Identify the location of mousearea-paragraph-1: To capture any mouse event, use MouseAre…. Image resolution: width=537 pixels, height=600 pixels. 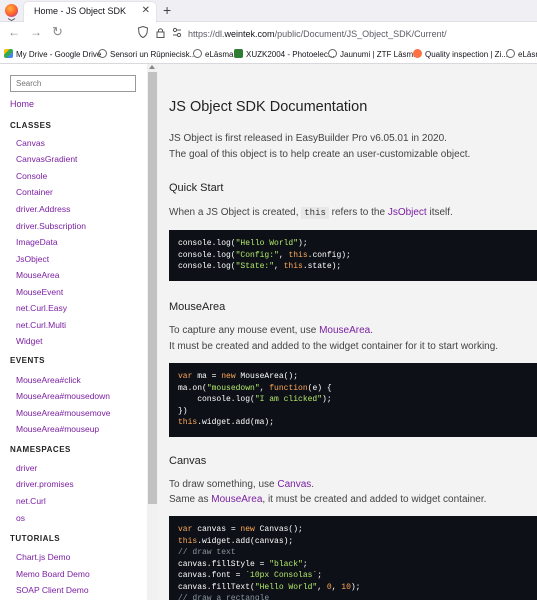
(271, 330).